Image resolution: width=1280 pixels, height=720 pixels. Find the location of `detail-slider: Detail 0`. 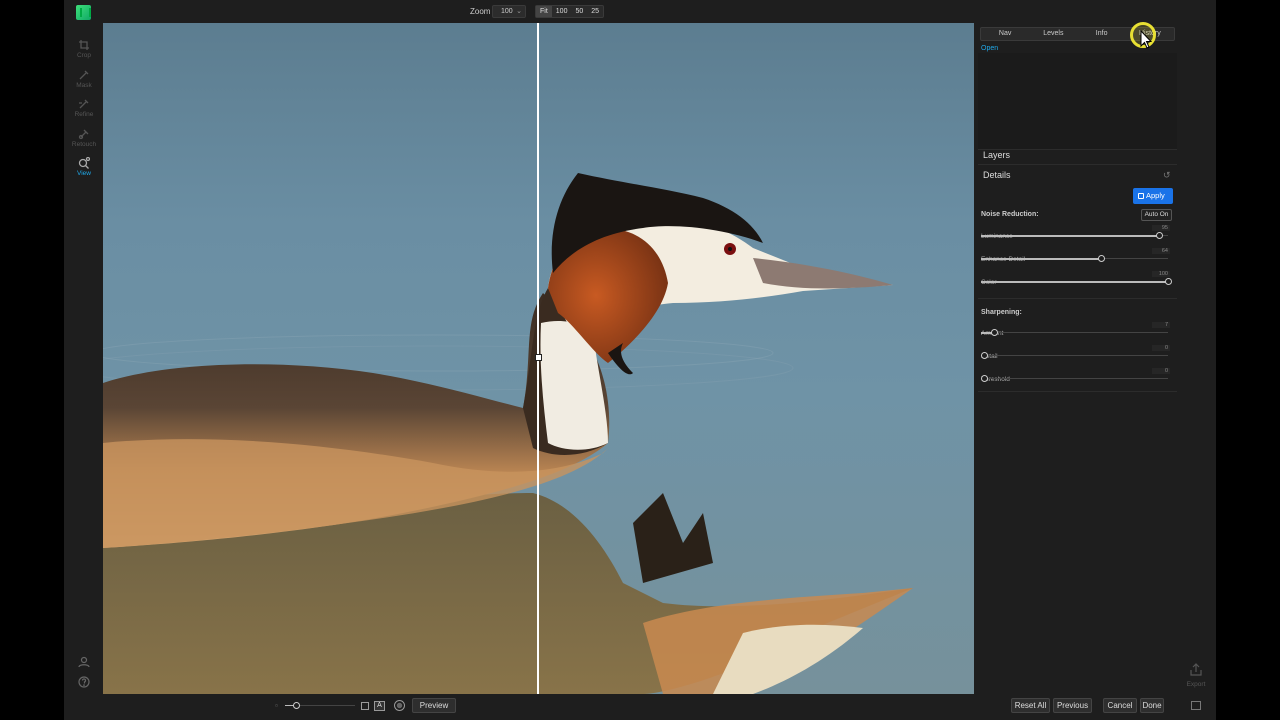

detail-slider: Detail 0 is located at coordinates (1076, 354).